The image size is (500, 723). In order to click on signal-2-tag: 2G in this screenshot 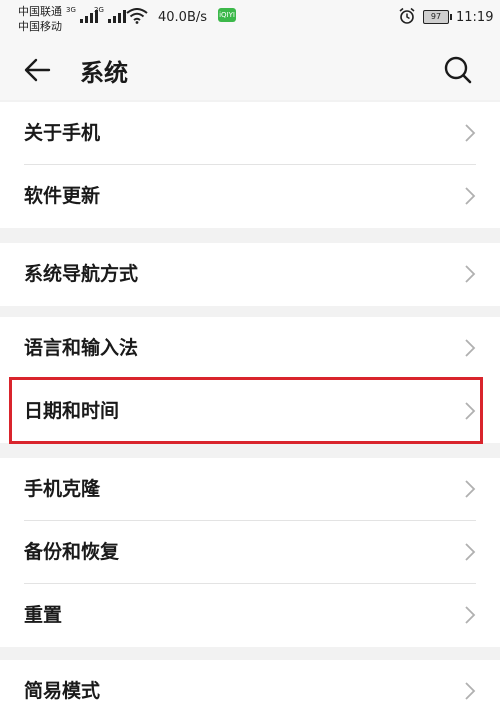, I will do `click(99, 10)`.